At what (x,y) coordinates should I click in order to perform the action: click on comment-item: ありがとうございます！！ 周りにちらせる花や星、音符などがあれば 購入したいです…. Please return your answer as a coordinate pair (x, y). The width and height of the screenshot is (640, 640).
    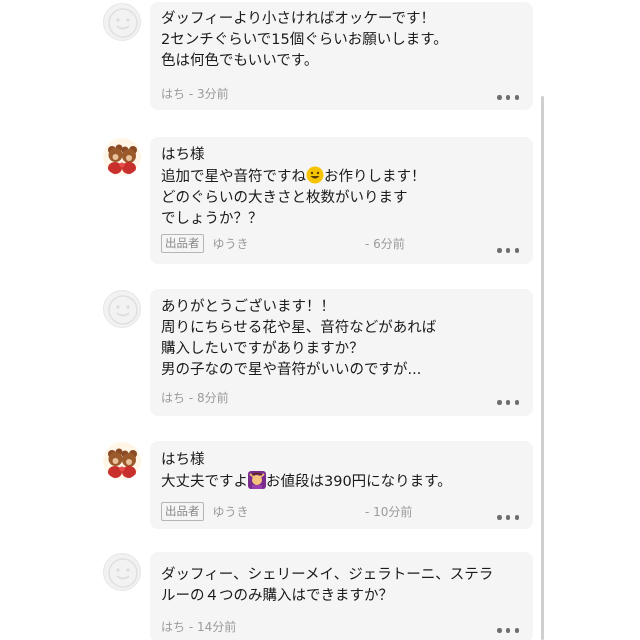
    Looking at the image, I should click on (318, 352).